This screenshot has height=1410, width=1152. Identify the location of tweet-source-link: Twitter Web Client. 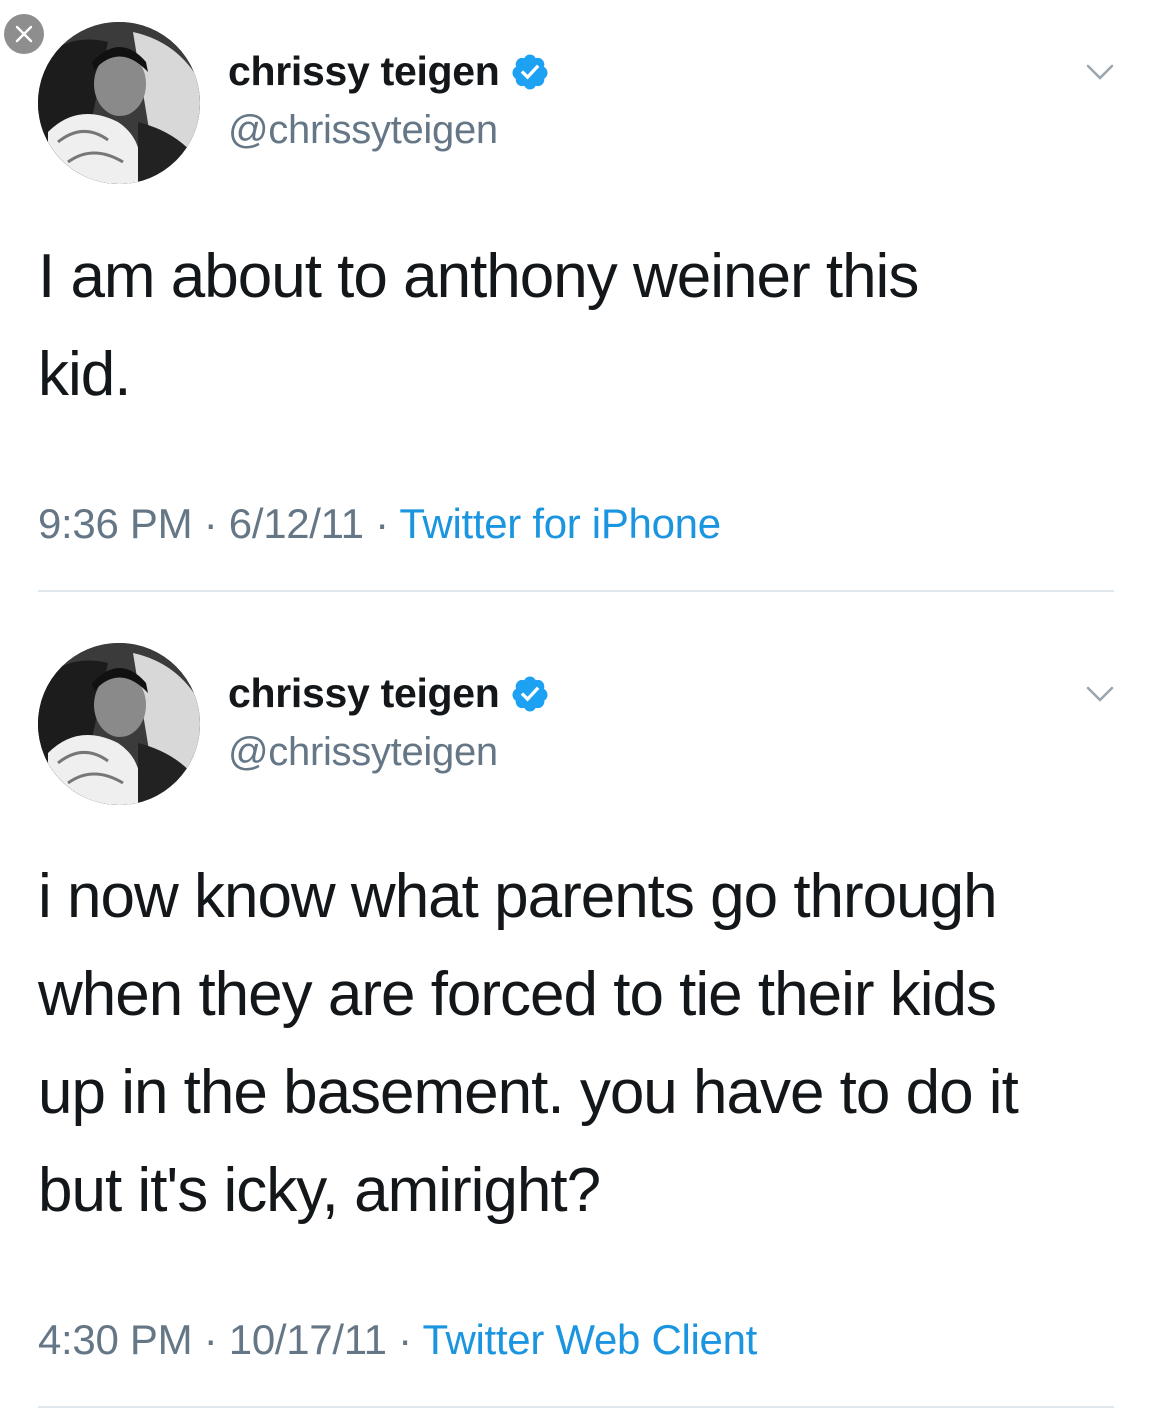
(589, 1339).